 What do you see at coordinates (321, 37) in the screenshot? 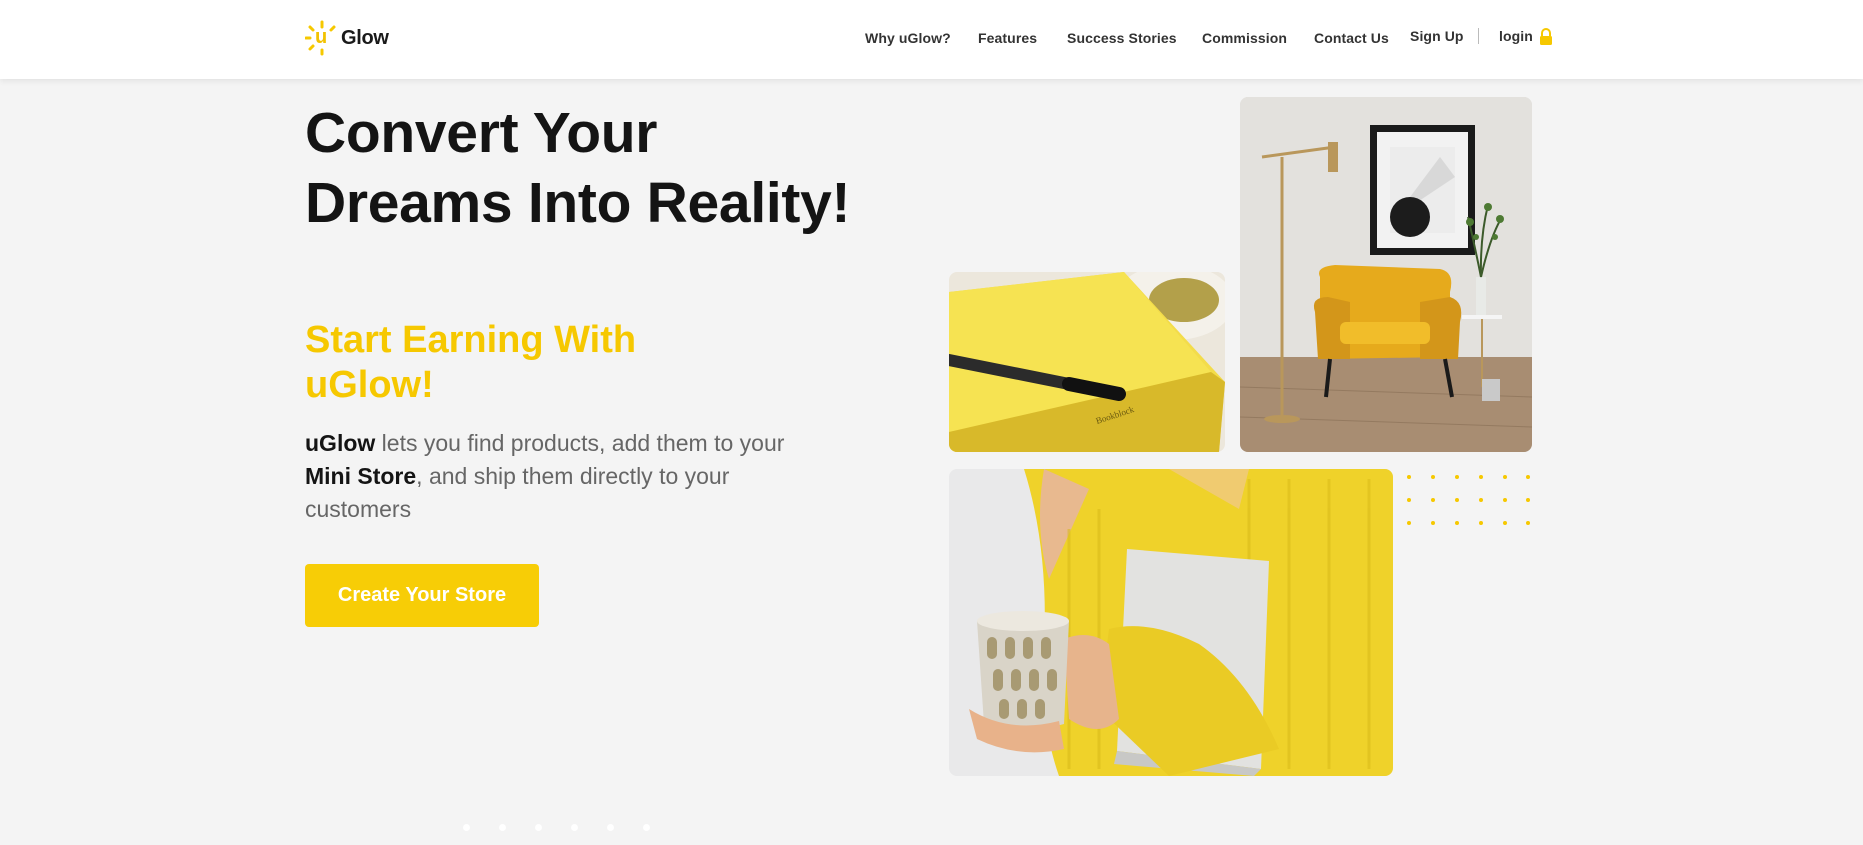
I see `logo-u: u` at bounding box center [321, 37].